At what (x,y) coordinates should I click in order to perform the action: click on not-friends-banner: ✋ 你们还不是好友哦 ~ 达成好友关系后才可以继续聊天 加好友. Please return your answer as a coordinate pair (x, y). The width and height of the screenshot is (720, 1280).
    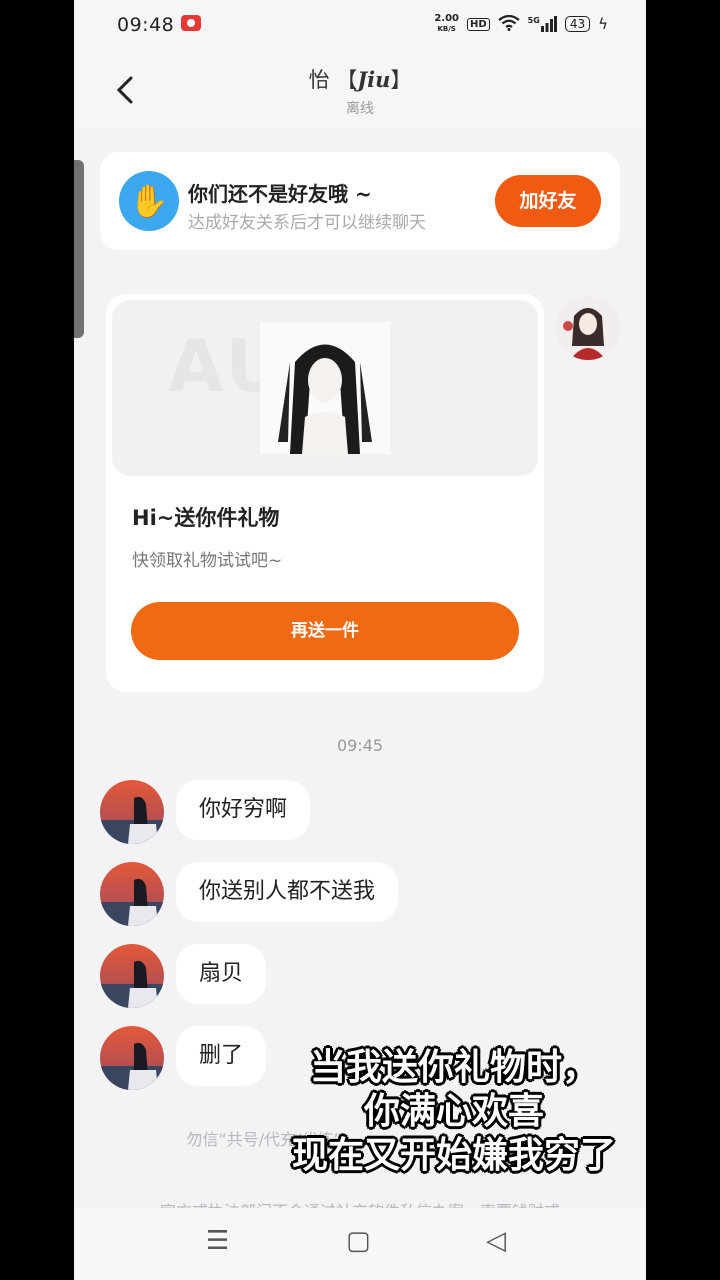
    Looking at the image, I should click on (360, 201).